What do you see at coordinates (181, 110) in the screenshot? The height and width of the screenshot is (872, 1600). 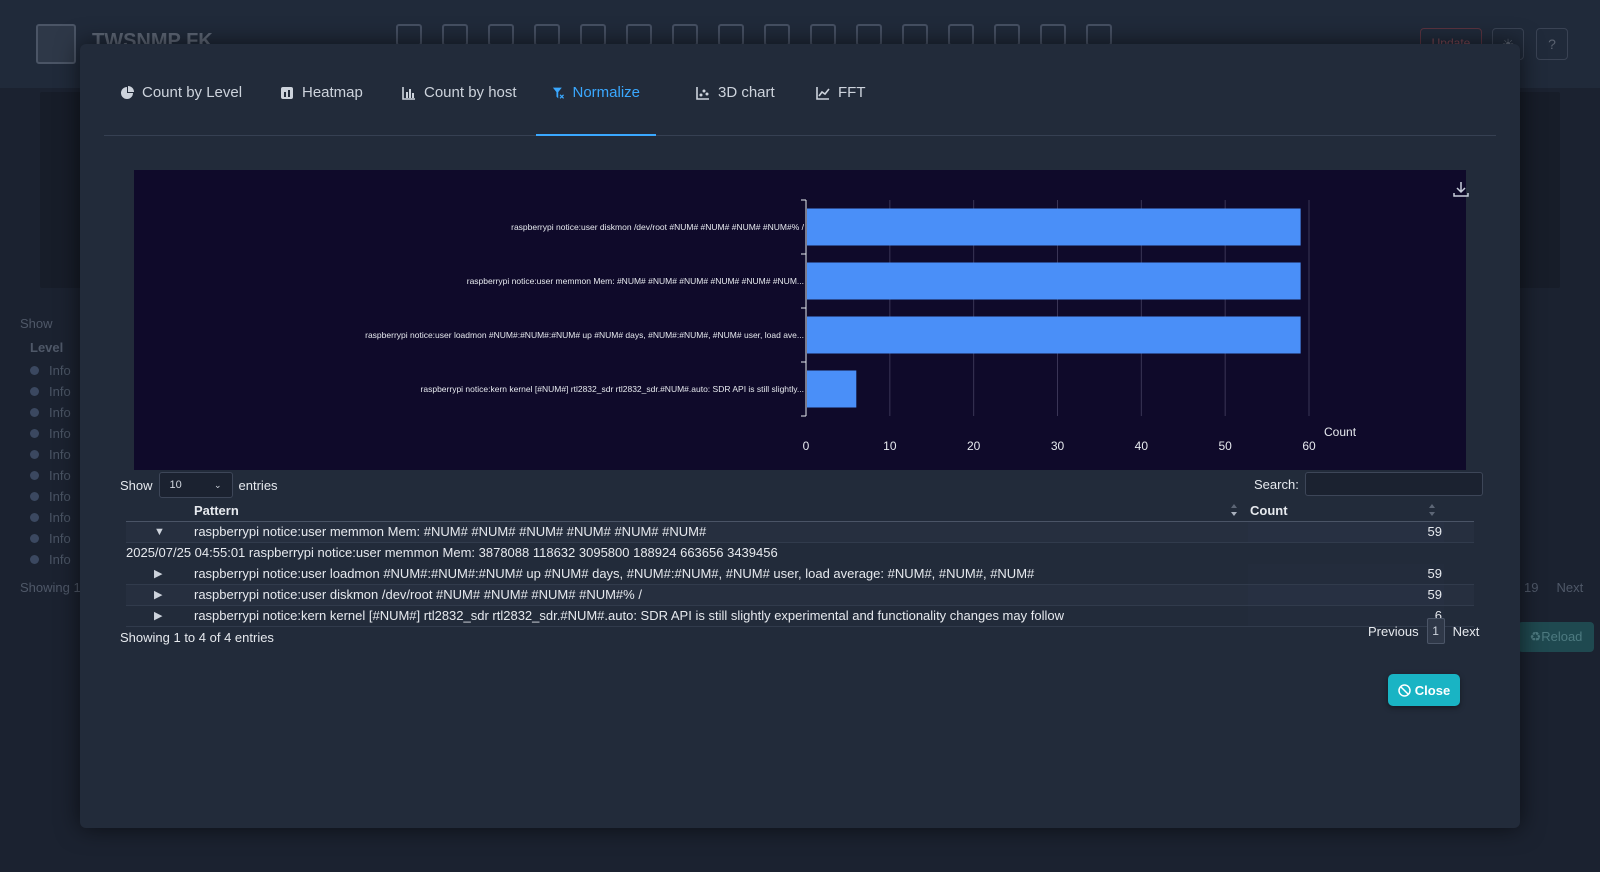 I see `tab-count-by-level: Count by Level` at bounding box center [181, 110].